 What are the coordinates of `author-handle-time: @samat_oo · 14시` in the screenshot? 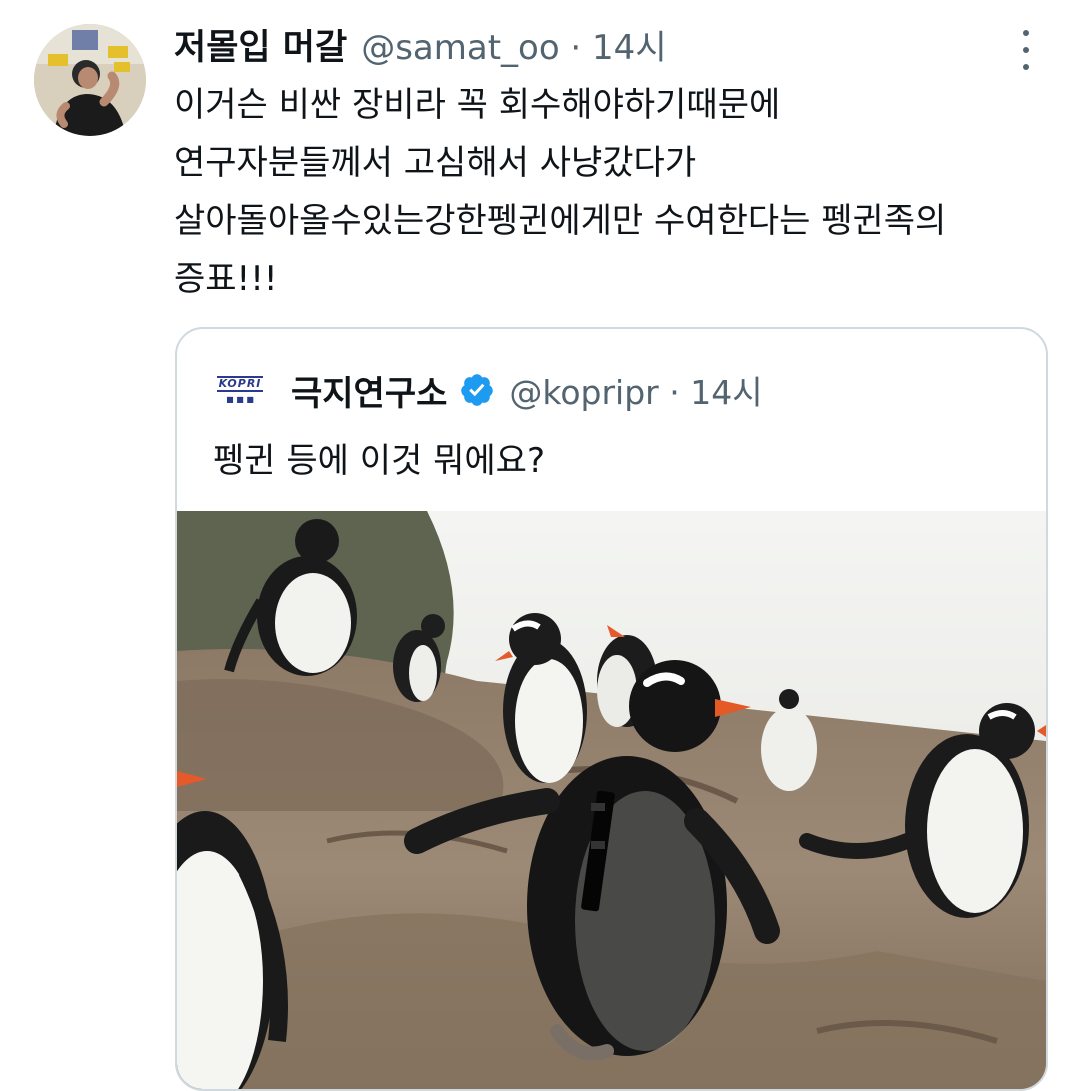 It's located at (513, 44).